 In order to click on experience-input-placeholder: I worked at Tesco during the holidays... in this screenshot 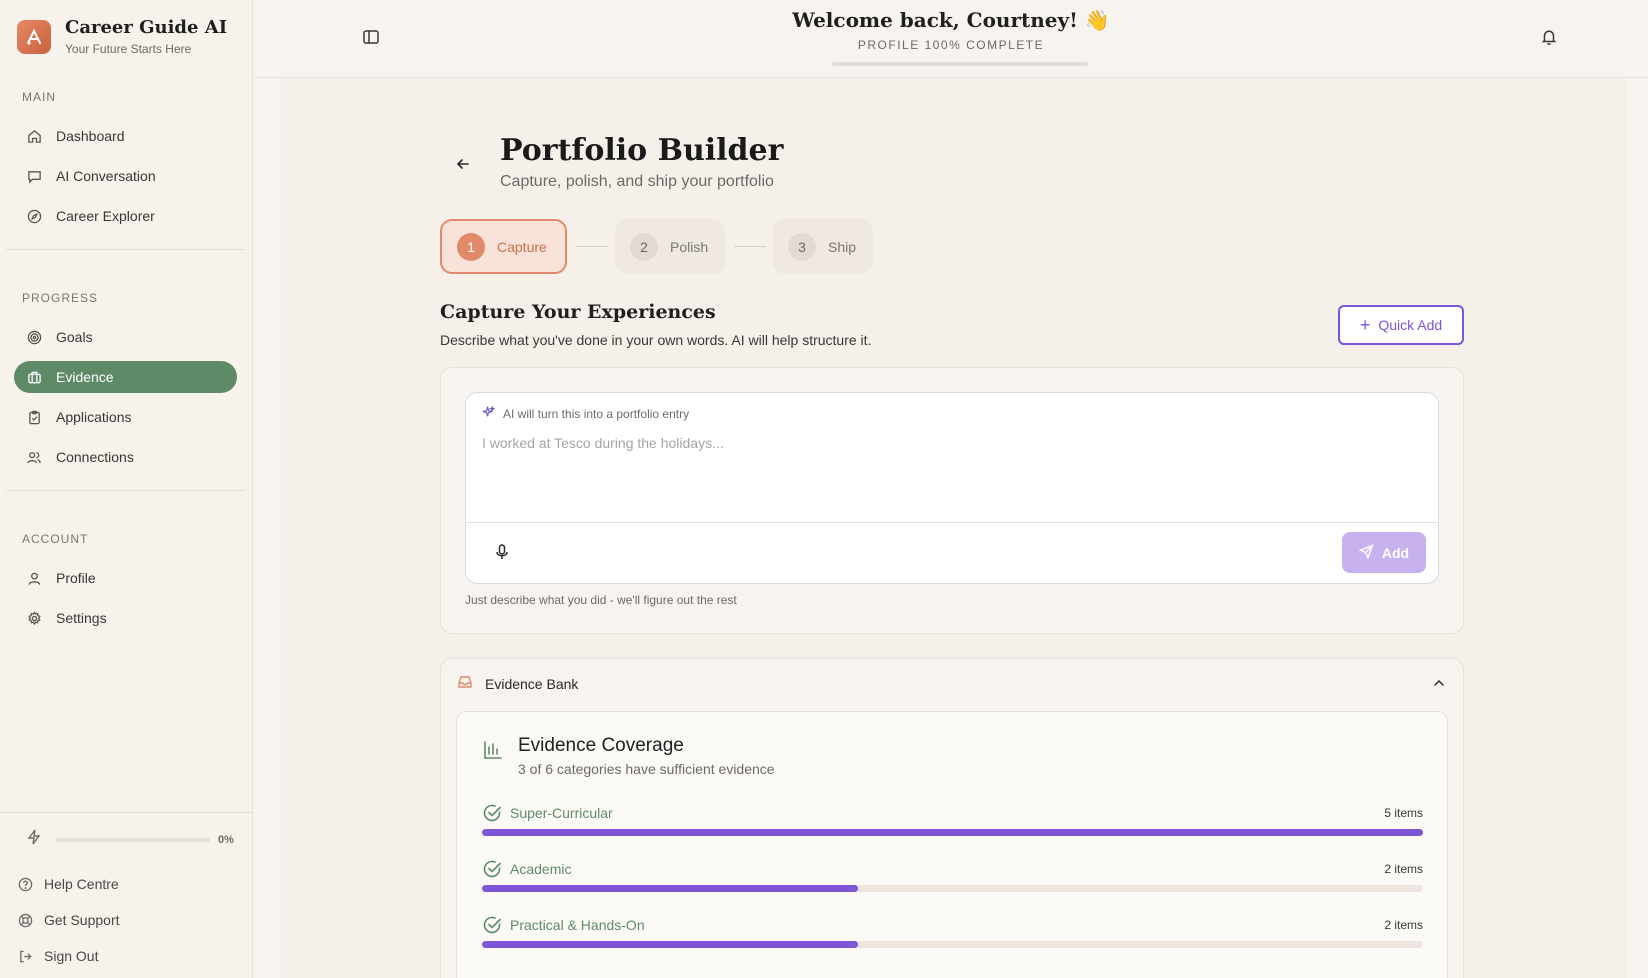, I will do `click(603, 443)`.